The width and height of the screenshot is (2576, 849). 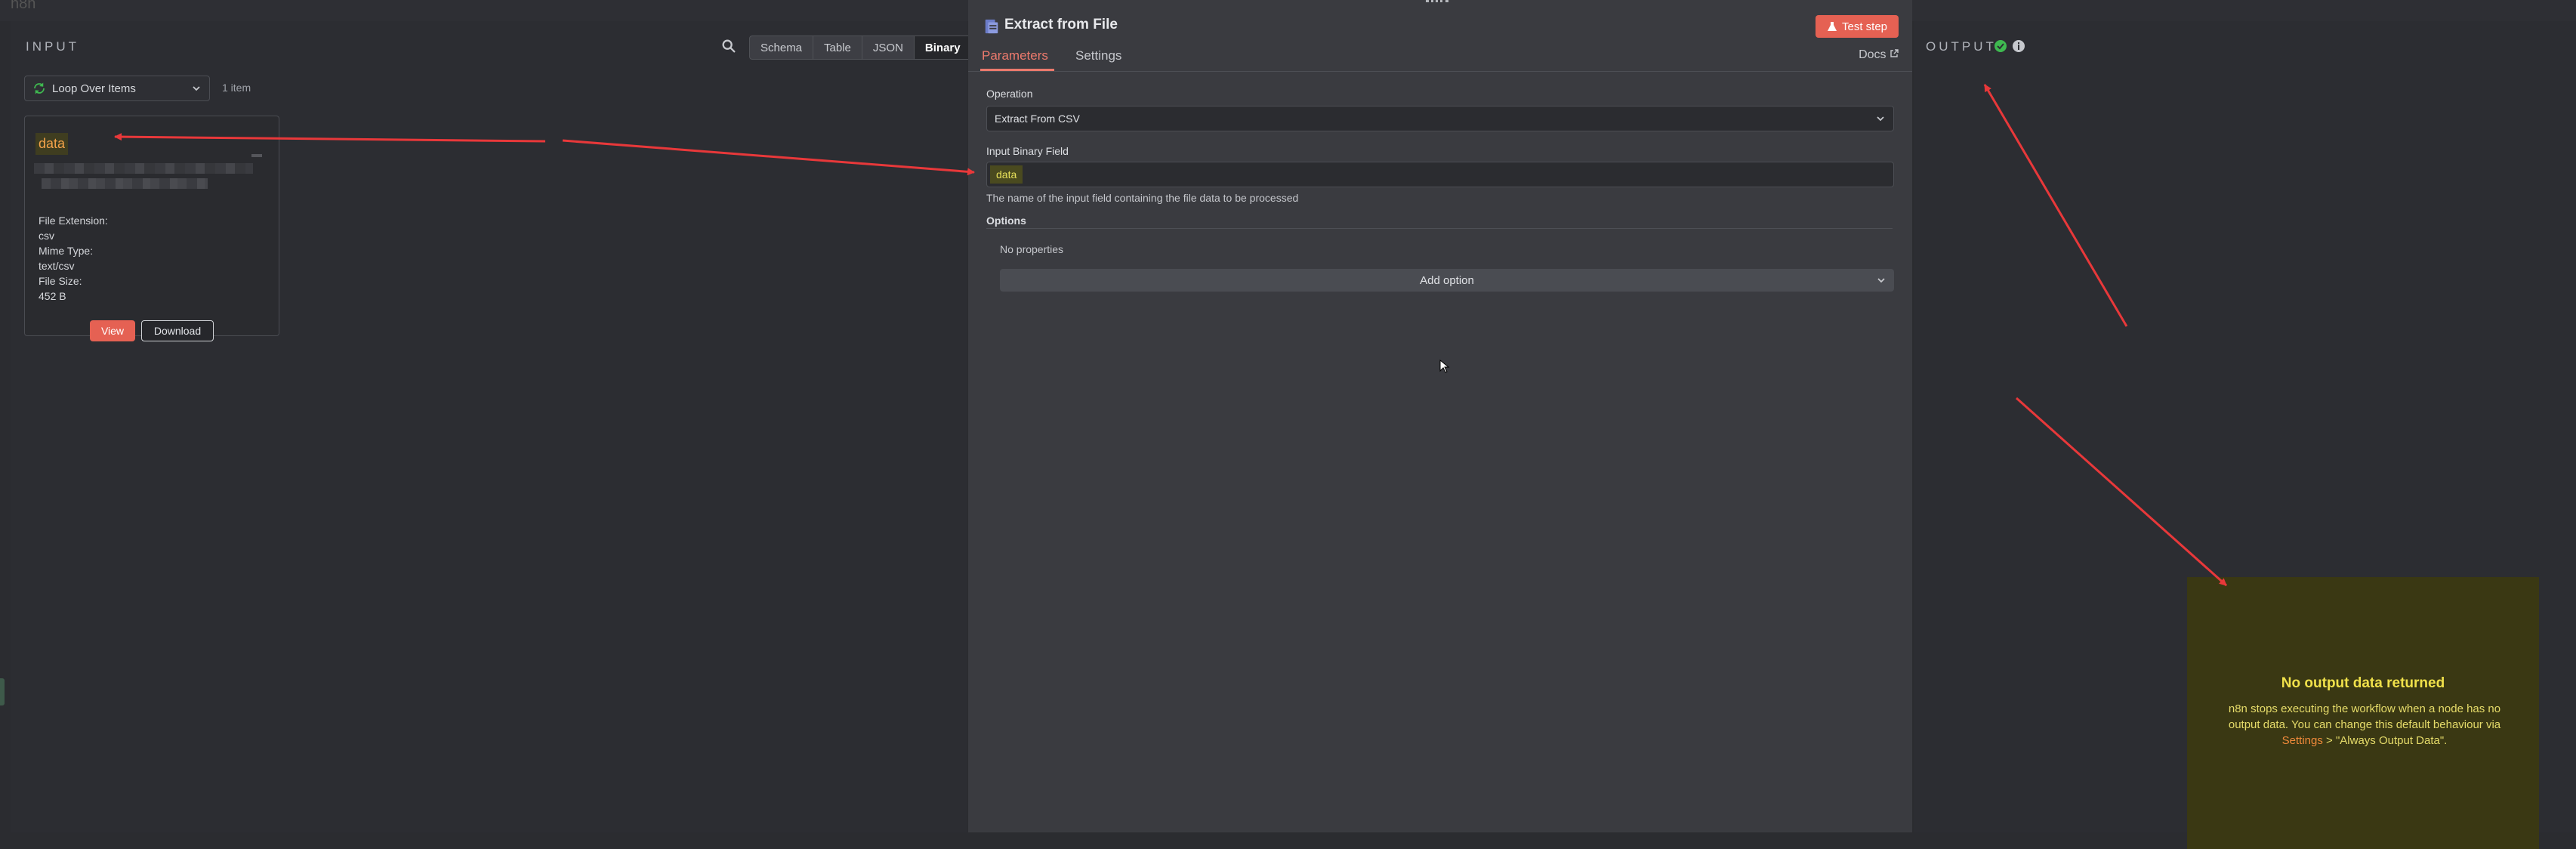 What do you see at coordinates (125, 184) in the screenshot?
I see `blurred-directory` at bounding box center [125, 184].